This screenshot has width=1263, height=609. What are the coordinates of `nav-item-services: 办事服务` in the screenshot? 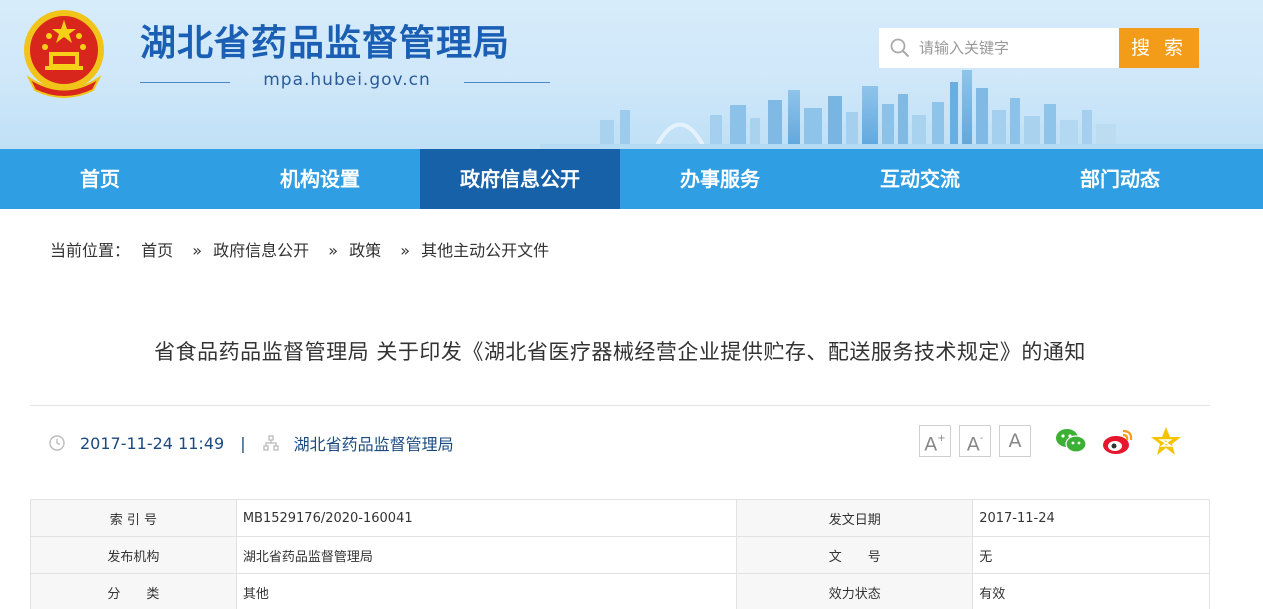 It's located at (720, 179).